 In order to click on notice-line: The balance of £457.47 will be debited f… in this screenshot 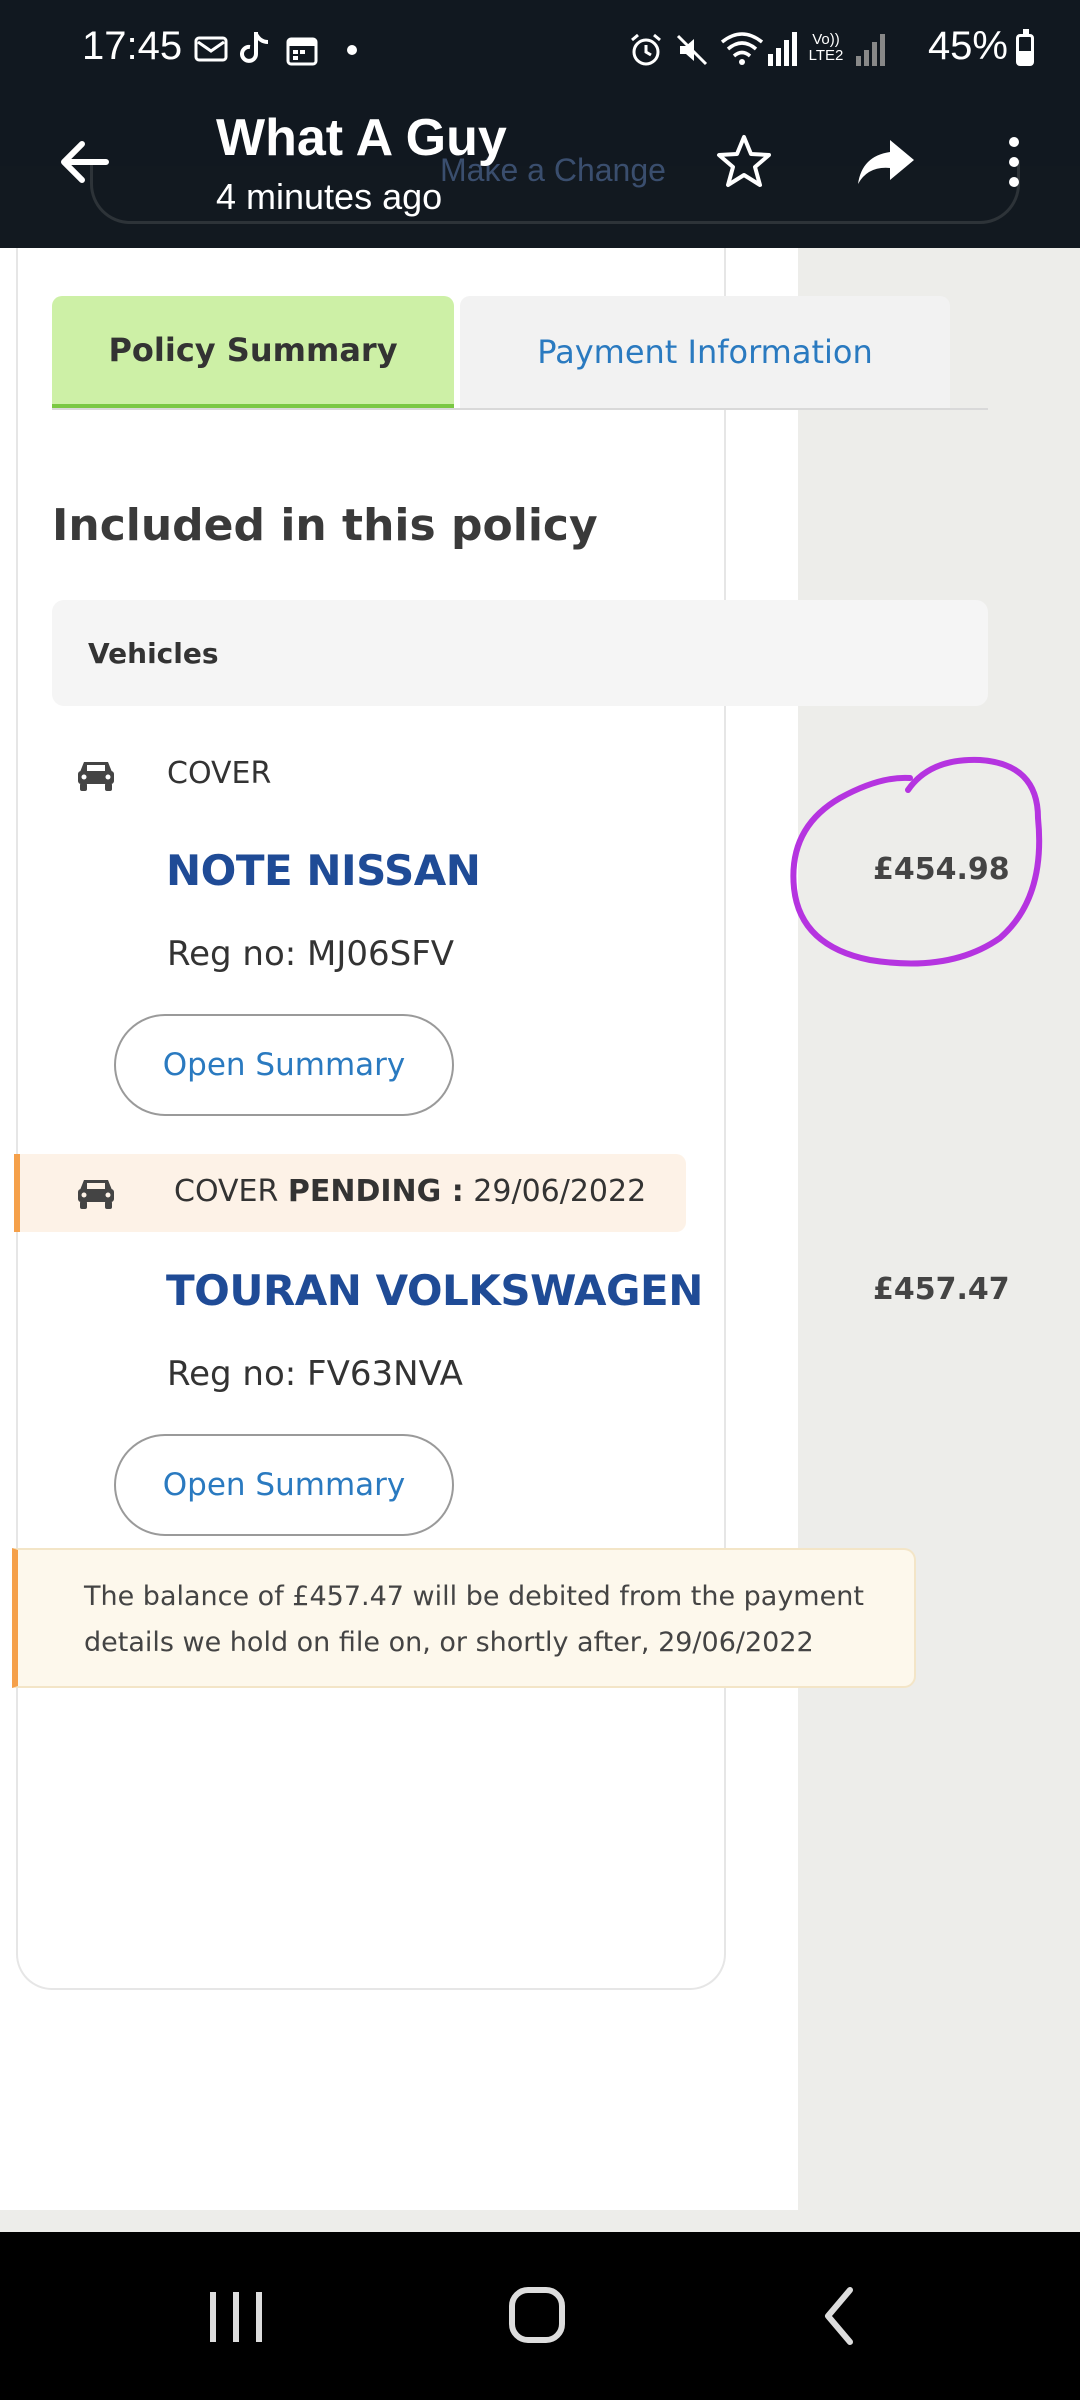, I will do `click(474, 1596)`.